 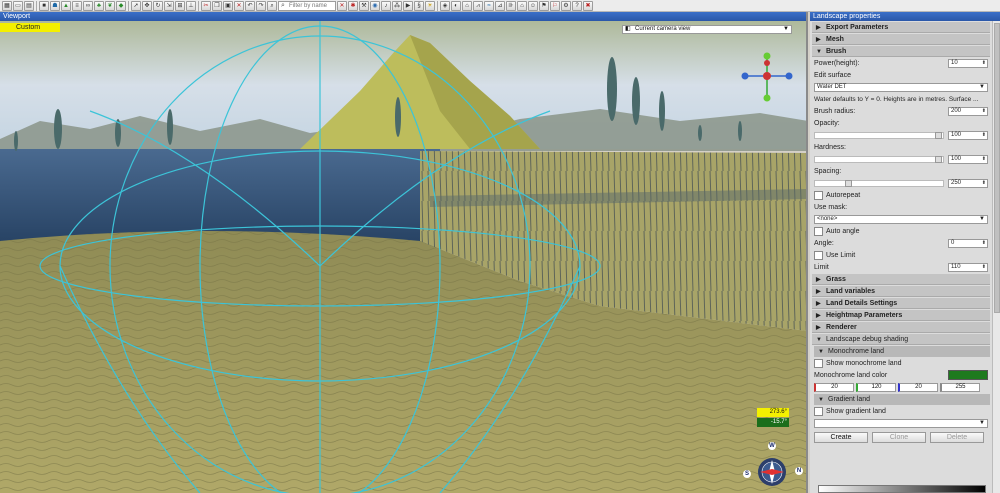 I want to click on hardness-input: 100 ⬍, so click(x=968, y=159).